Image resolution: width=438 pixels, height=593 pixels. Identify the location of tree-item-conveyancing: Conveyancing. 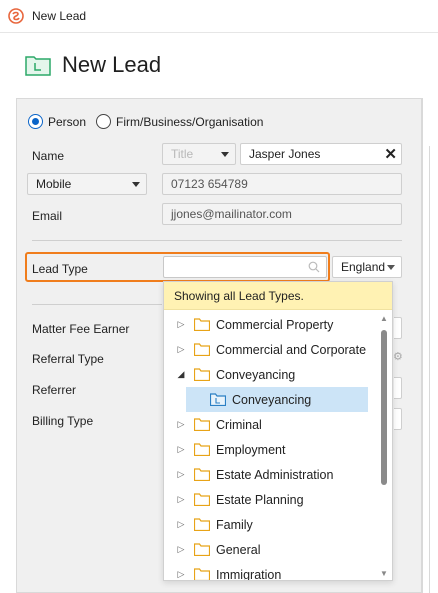
(277, 399).